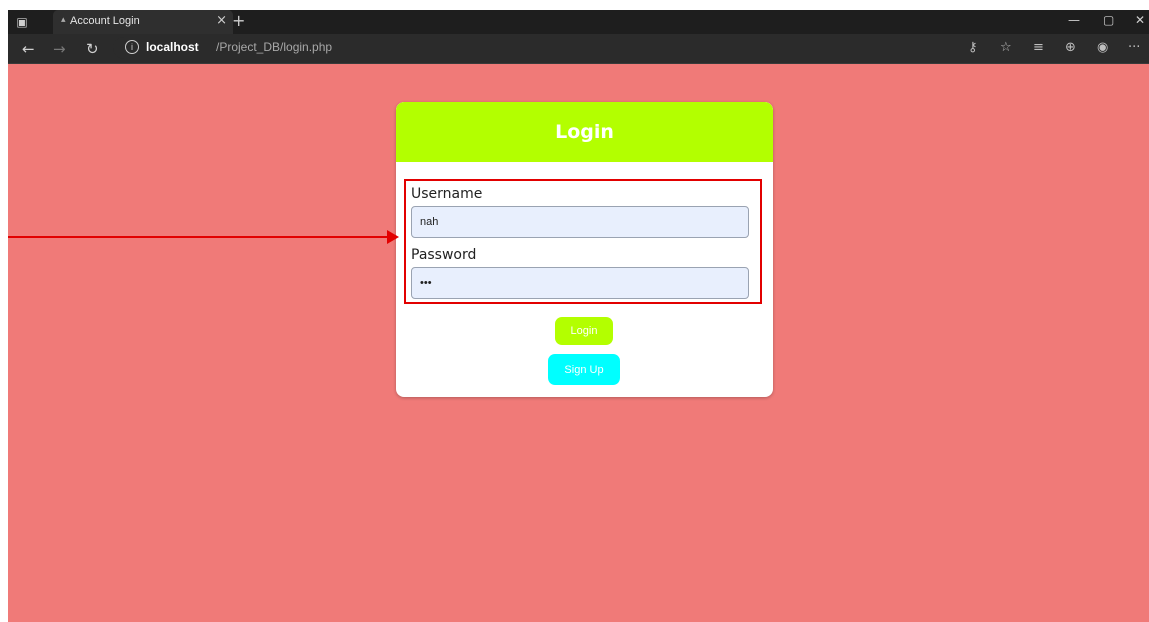  I want to click on minimize-icon: —, so click(1074, 20).